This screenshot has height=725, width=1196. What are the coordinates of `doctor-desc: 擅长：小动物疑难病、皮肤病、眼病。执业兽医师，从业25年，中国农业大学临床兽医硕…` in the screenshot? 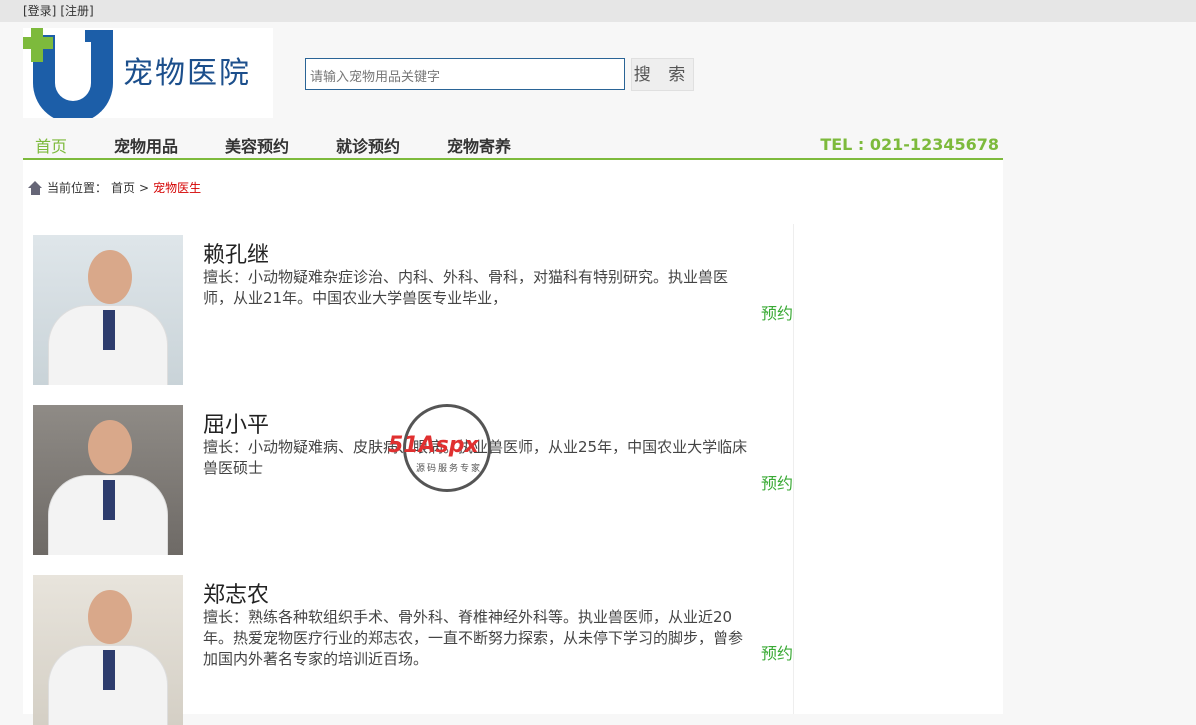 It's located at (475, 457).